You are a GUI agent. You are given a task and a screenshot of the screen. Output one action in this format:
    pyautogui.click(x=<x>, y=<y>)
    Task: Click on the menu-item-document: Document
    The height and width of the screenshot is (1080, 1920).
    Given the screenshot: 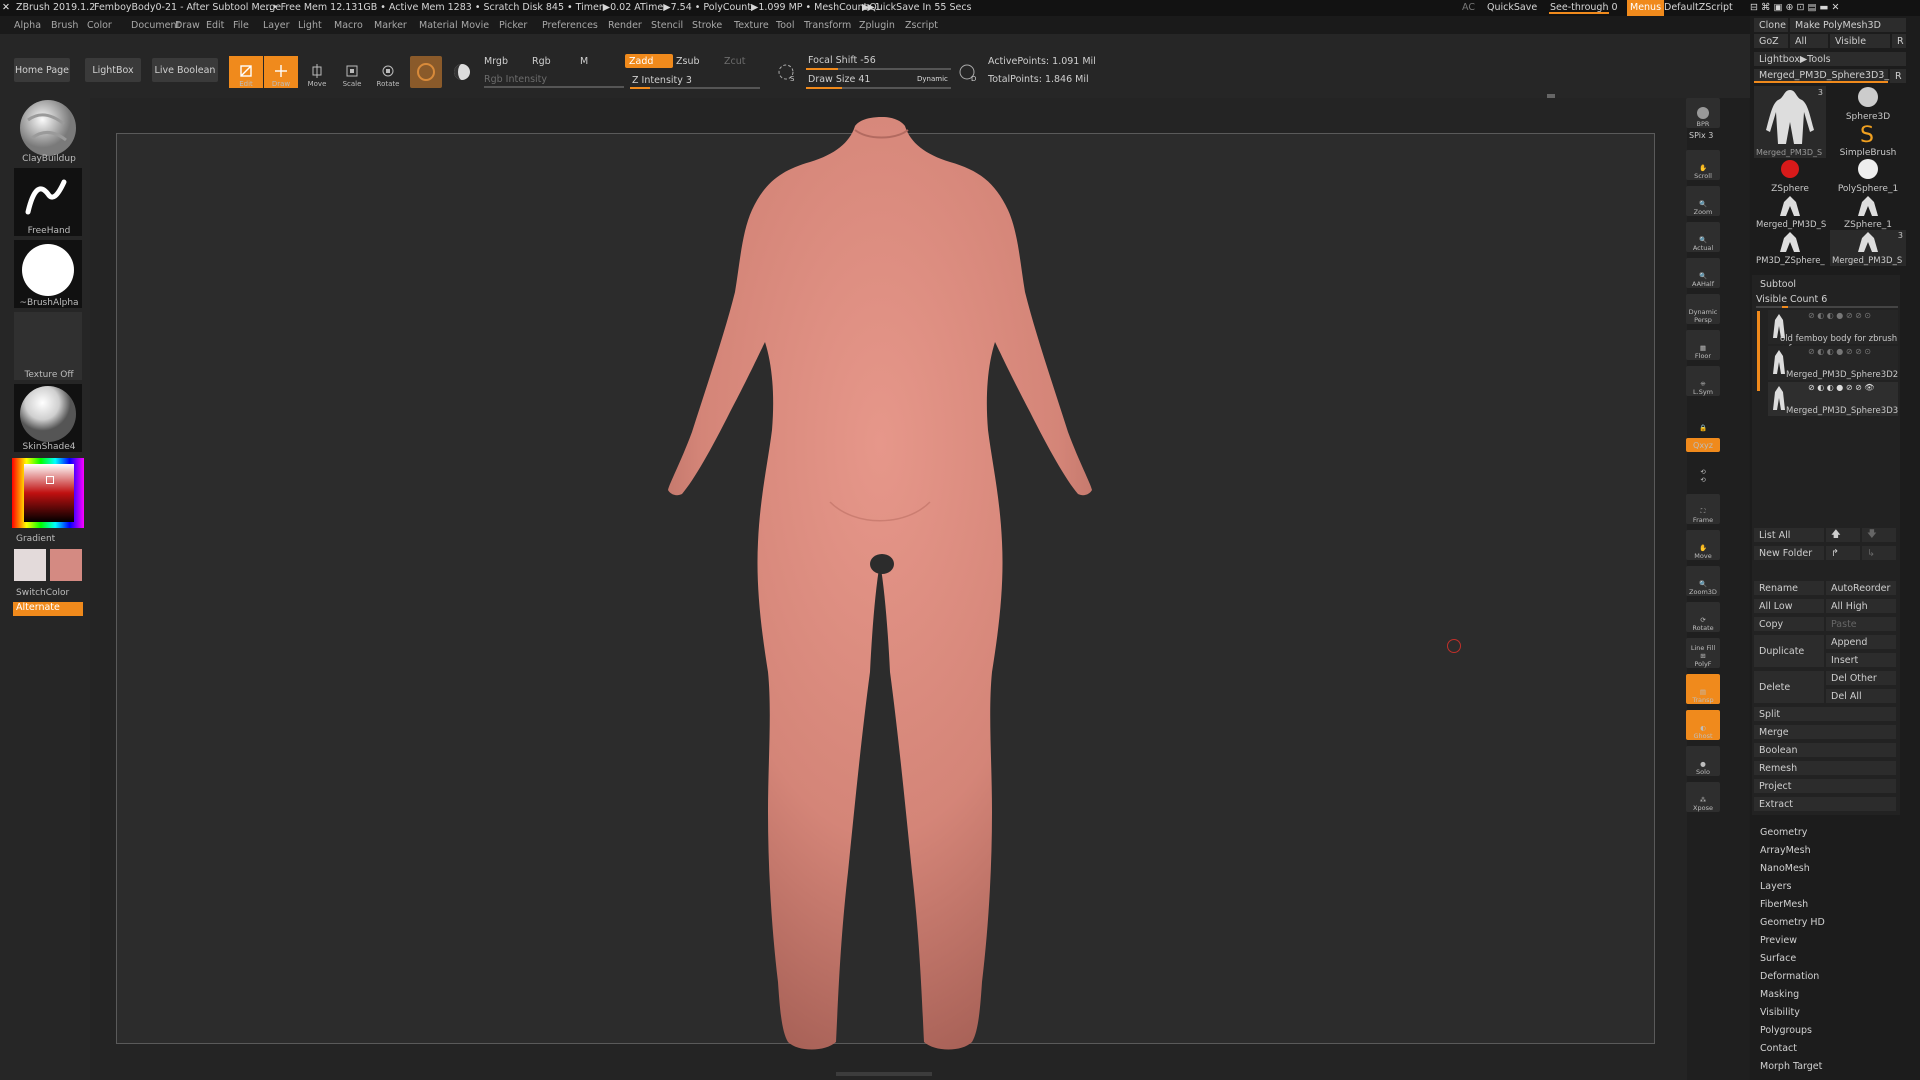 What is the action you would take?
    pyautogui.click(x=155, y=25)
    